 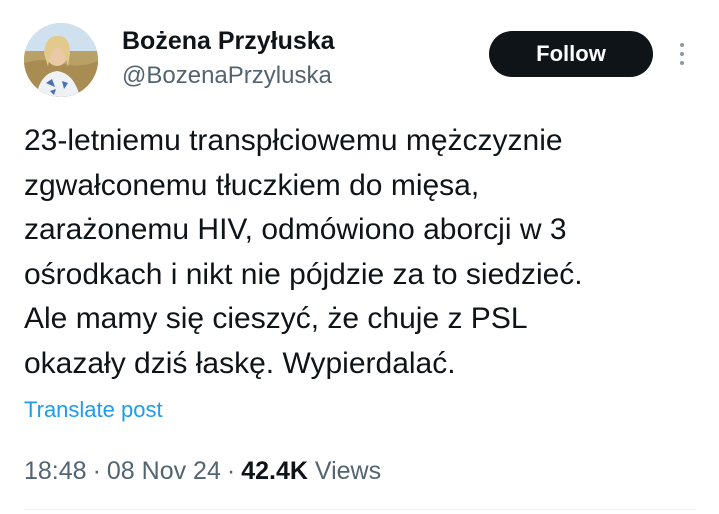 I want to click on tweet-text-line: zgwałconemu tłuczkiem do mięsa,, so click(x=252, y=185).